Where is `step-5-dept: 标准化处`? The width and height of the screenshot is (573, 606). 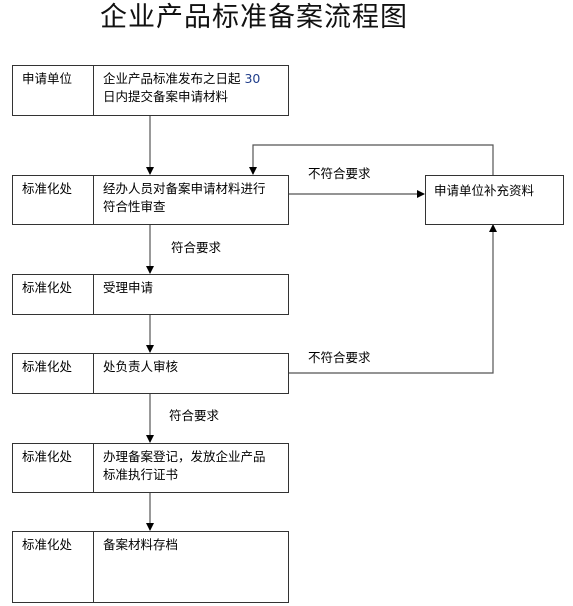
step-5-dept: 标准化处 is located at coordinates (53, 468).